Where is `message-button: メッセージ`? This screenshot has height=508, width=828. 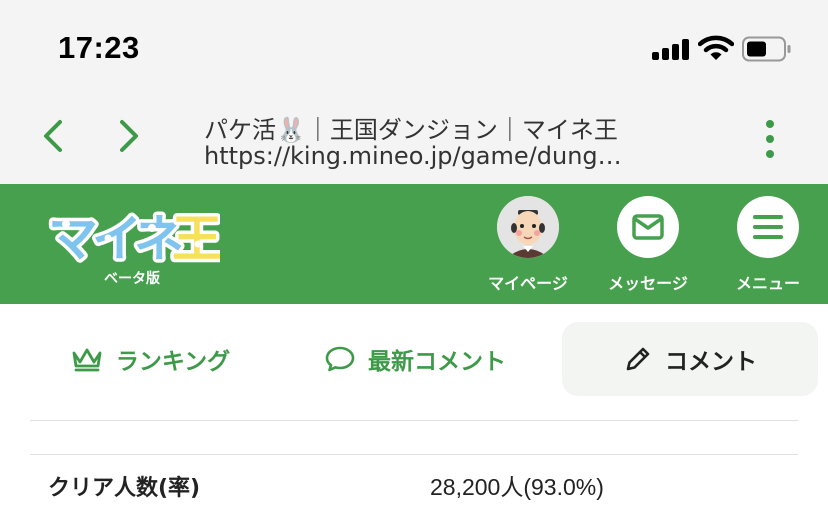 message-button: メッセージ is located at coordinates (648, 248).